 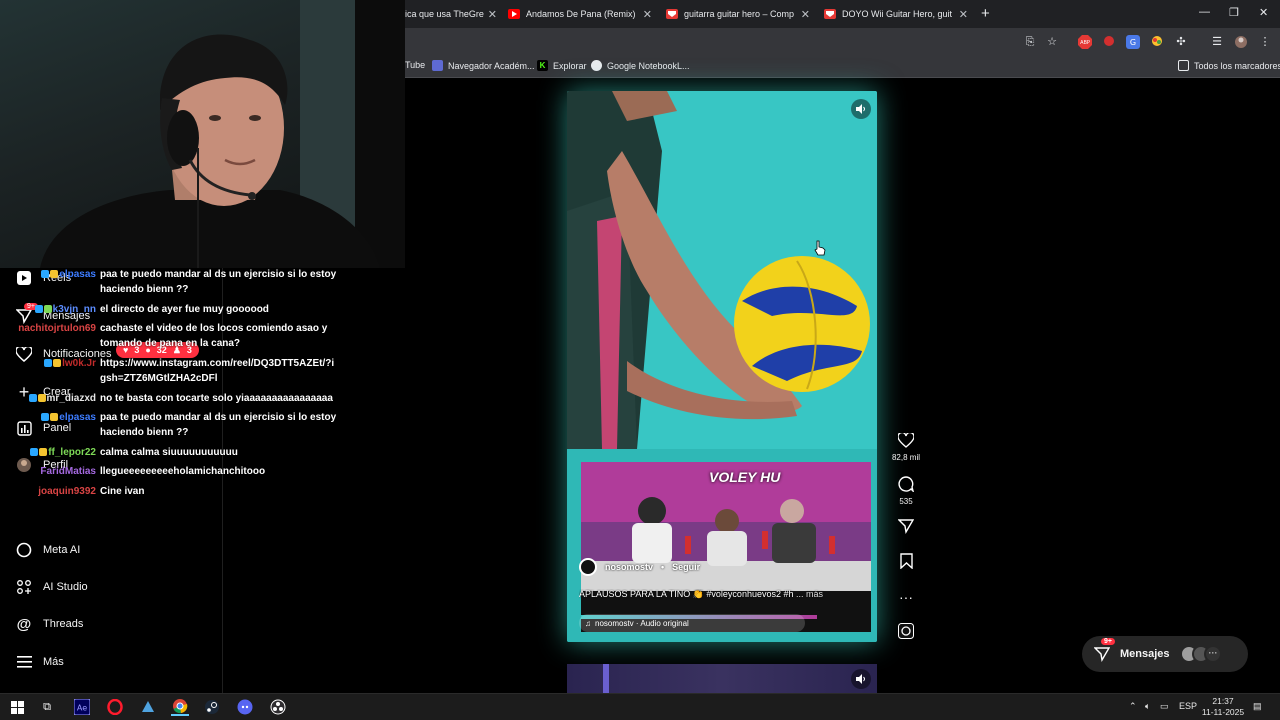 What do you see at coordinates (24, 662) in the screenshot?
I see `menu-icon` at bounding box center [24, 662].